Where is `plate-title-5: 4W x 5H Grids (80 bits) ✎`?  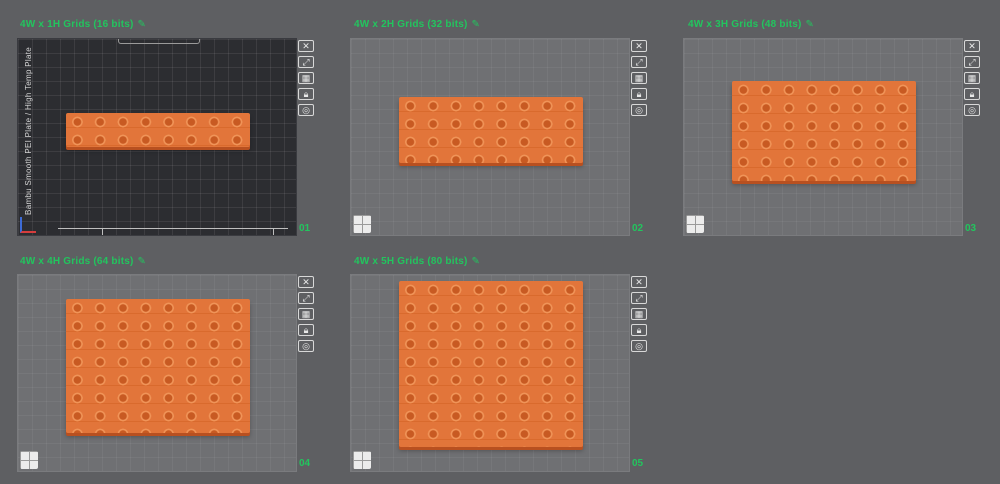
plate-title-5: 4W x 5H Grids (80 bits) ✎ is located at coordinates (417, 261).